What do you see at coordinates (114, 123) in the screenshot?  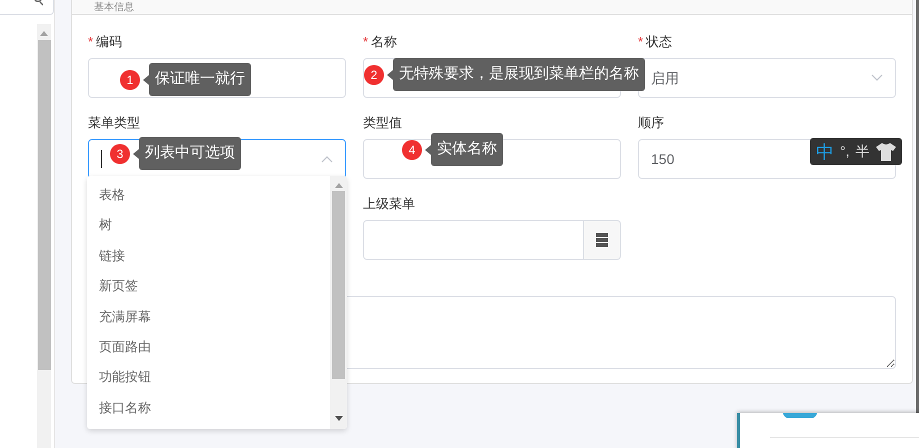 I see `field-label: 菜单类型` at bounding box center [114, 123].